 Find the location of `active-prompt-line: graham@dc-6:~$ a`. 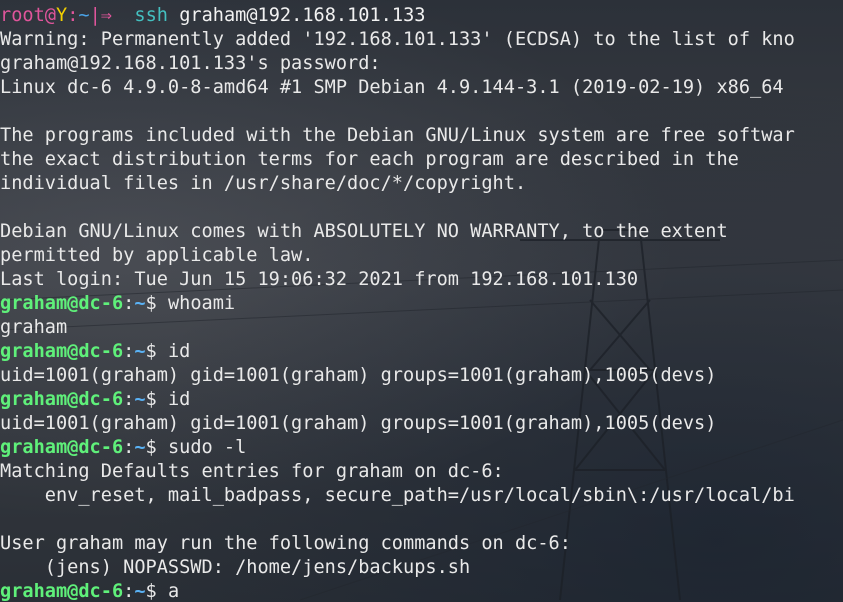

active-prompt-line: graham@dc-6:~$ a is located at coordinates (397, 591).